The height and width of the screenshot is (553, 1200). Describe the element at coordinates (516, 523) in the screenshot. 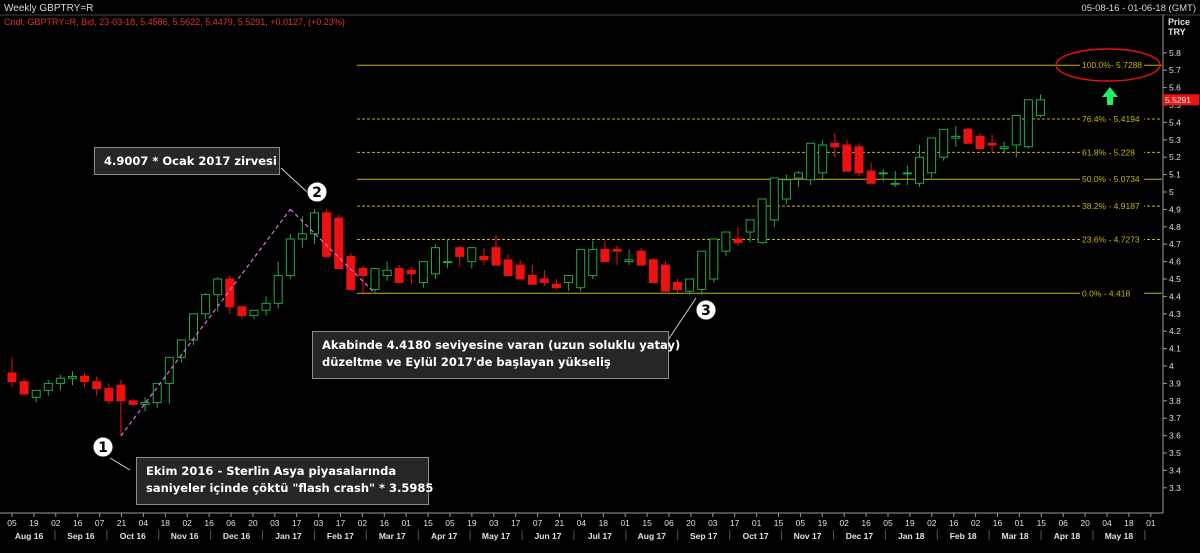

I see `x-day-label: 17` at that location.